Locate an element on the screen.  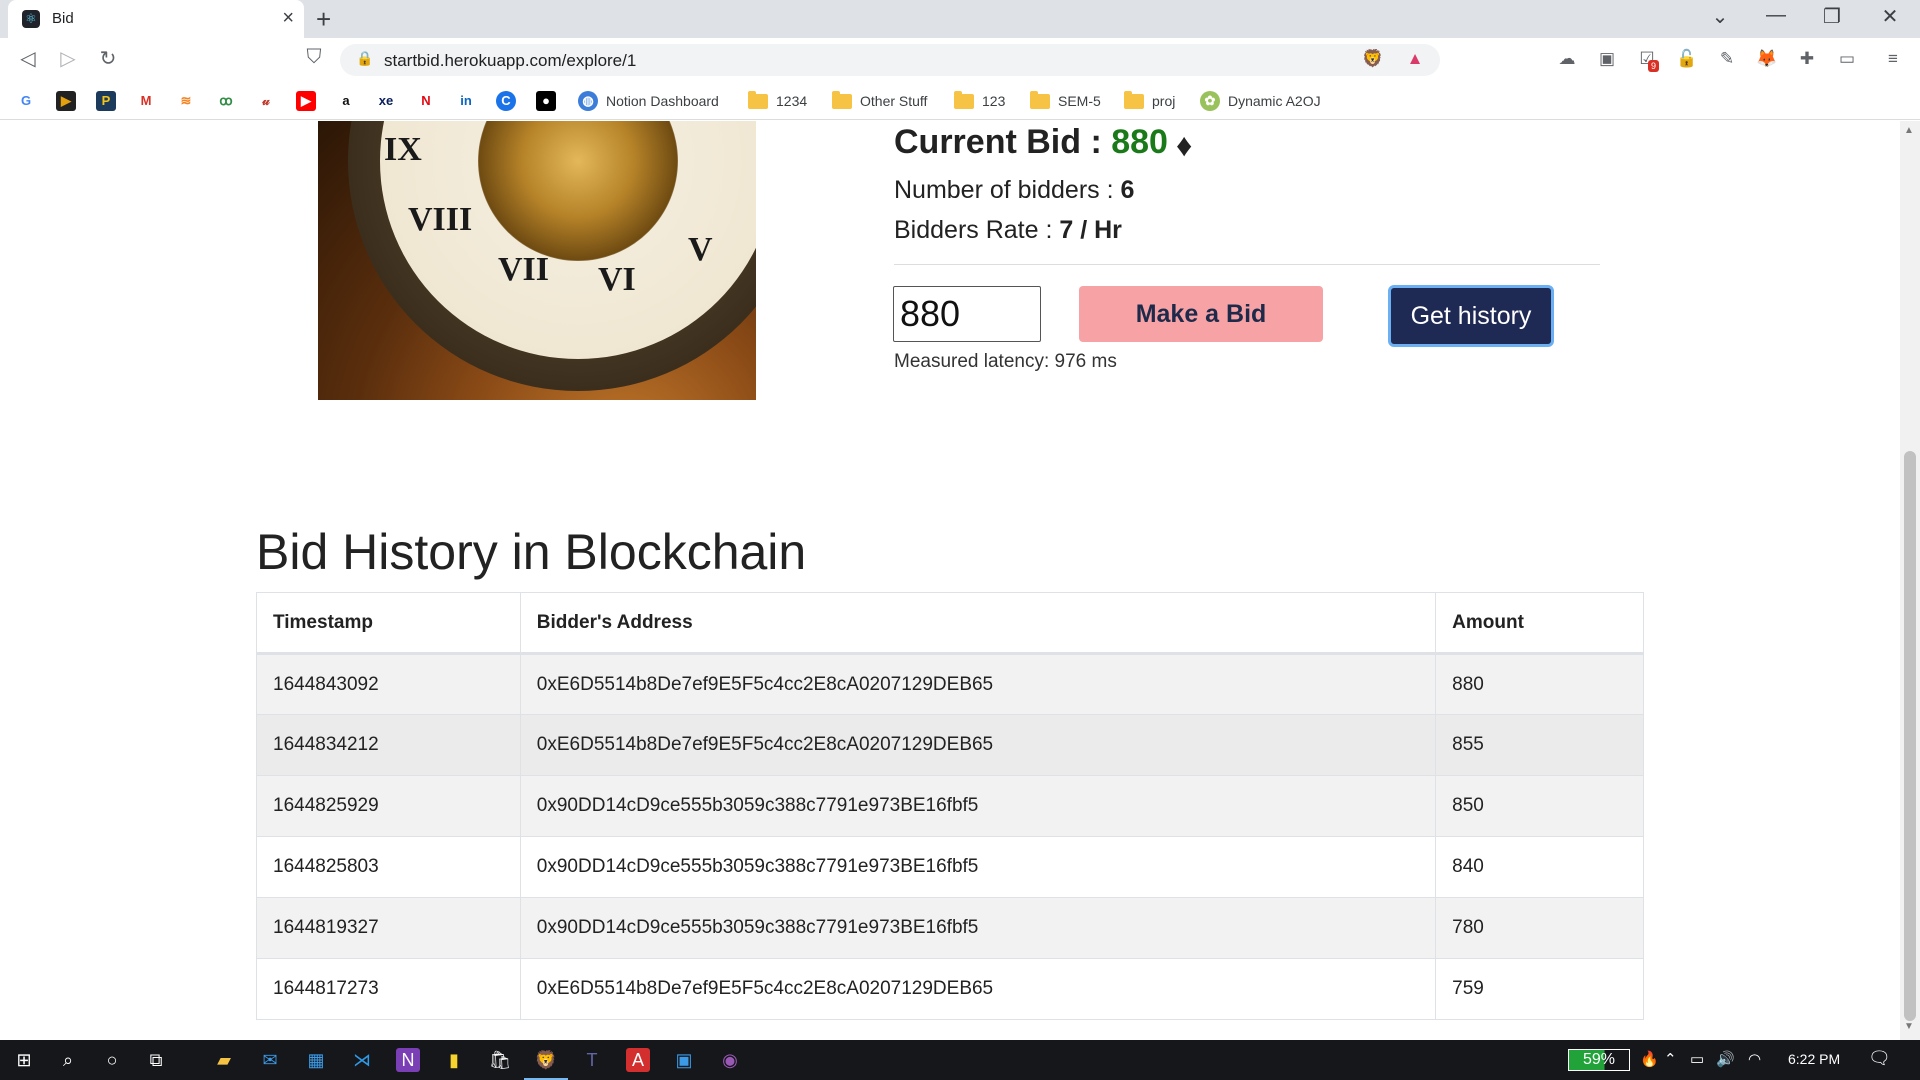
scroll-thumb is located at coordinates (1910, 736).